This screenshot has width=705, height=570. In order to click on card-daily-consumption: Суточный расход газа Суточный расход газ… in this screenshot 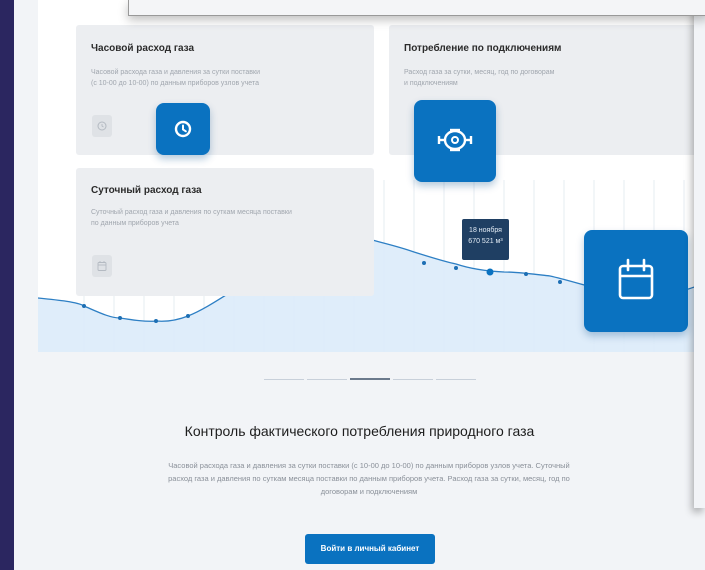, I will do `click(225, 232)`.